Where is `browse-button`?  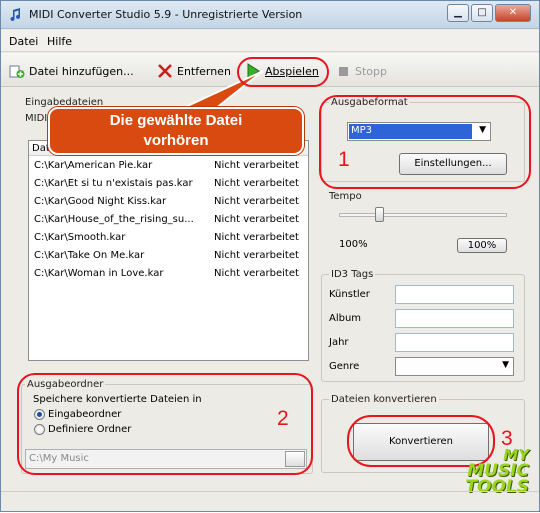
browse-button is located at coordinates (295, 459).